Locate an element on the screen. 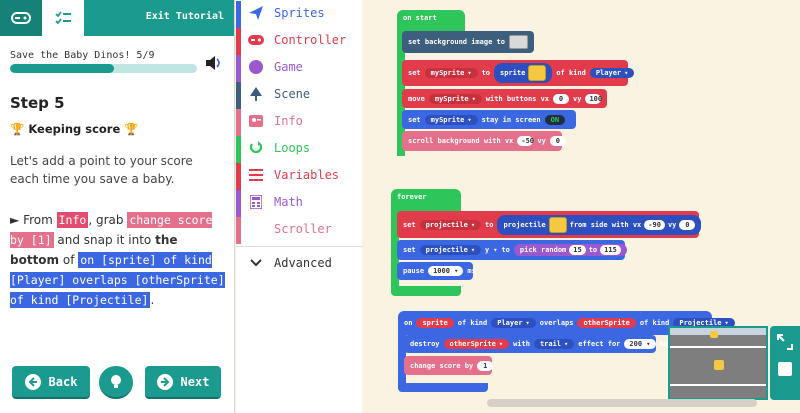 This screenshot has height=413, width=800. category-scroller: Scroller is located at coordinates (299, 230).